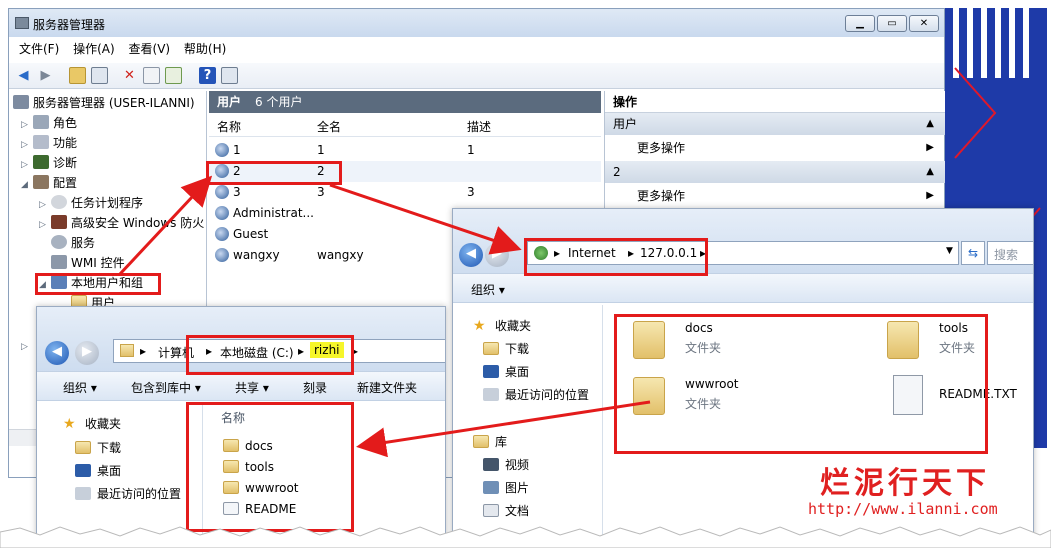 This screenshot has height=548, width=1051. Describe the element at coordinates (491, 394) in the screenshot. I see `recent-places-icon` at that location.